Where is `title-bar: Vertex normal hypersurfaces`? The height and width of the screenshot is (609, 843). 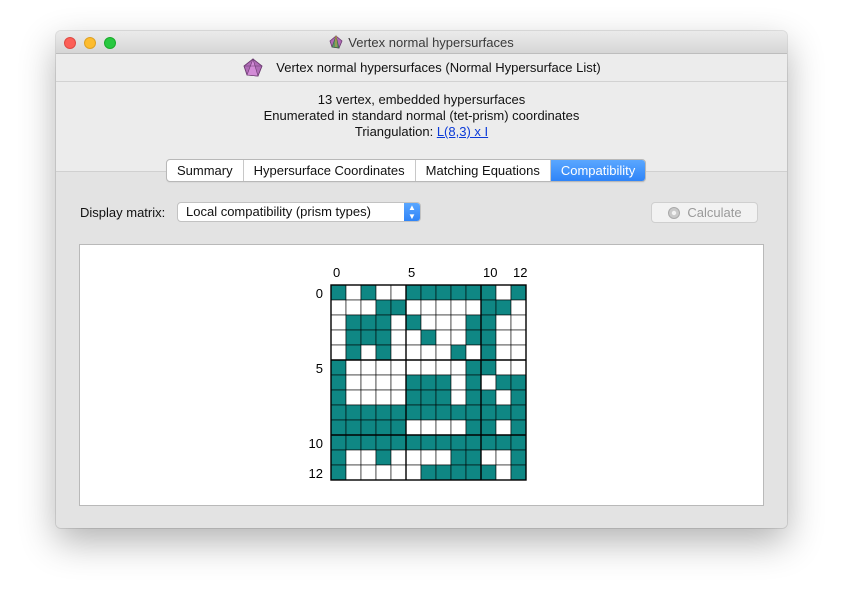 title-bar: Vertex normal hypersurfaces is located at coordinates (421, 42).